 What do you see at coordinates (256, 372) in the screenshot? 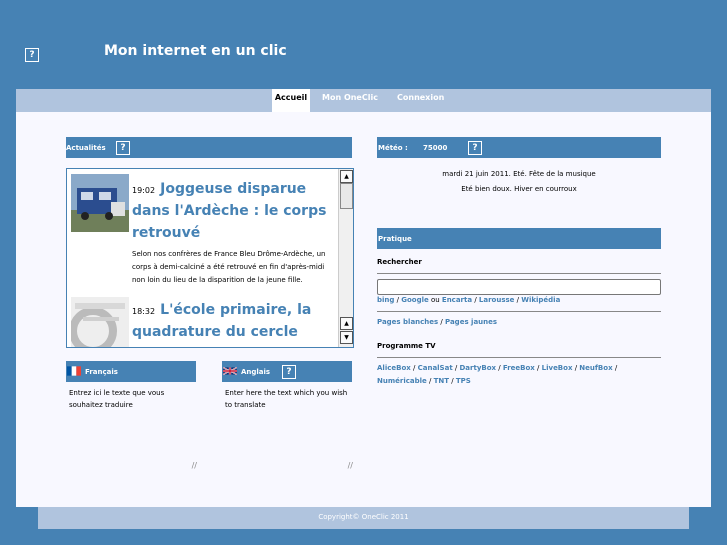
I see `translate-en-label: Anglais` at bounding box center [256, 372].